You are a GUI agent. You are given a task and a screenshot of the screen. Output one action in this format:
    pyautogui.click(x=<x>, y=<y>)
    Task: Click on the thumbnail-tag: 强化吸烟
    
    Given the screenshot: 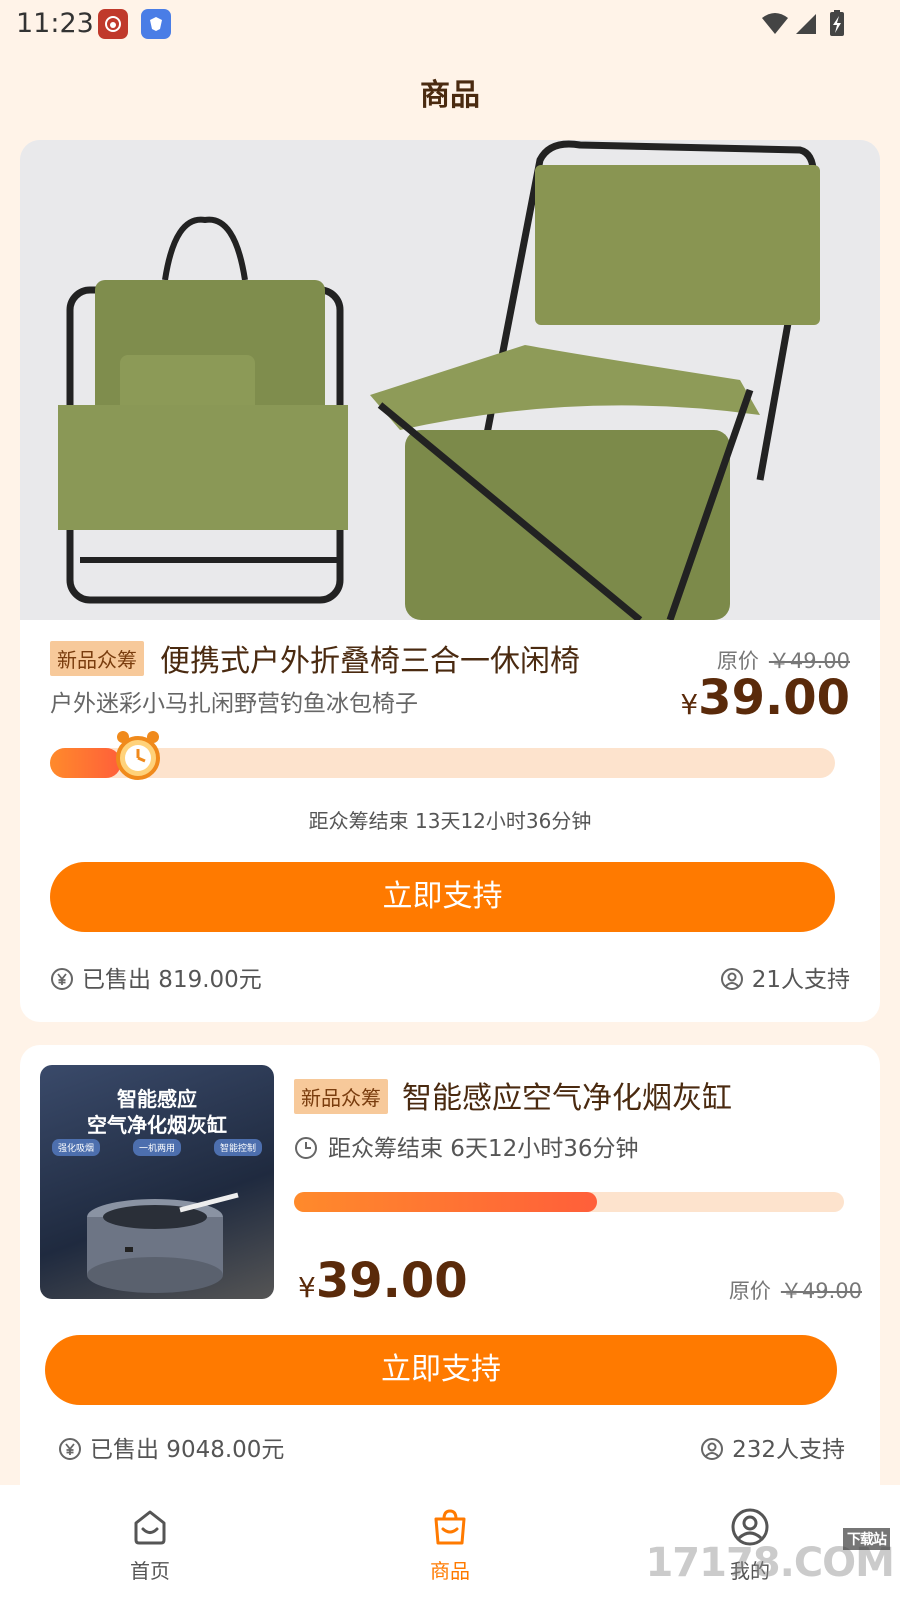 What is the action you would take?
    pyautogui.click(x=76, y=1147)
    